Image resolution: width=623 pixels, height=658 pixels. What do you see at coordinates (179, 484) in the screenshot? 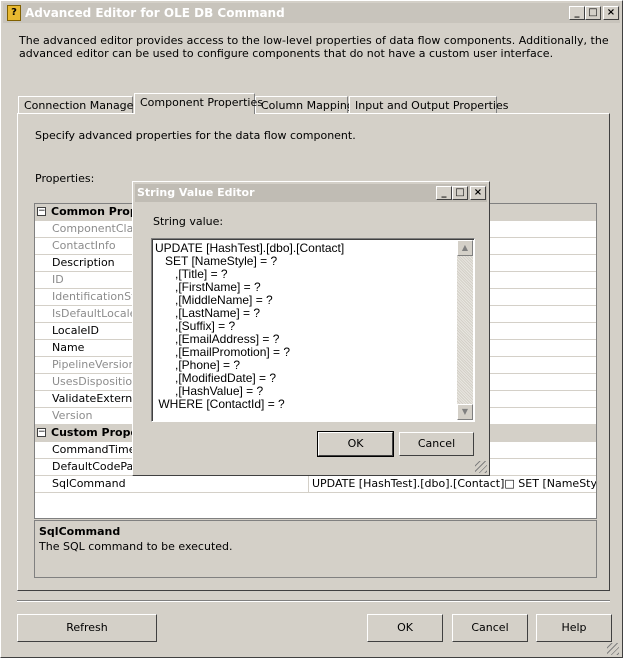
I see `property-name: SqlCommand` at bounding box center [179, 484].